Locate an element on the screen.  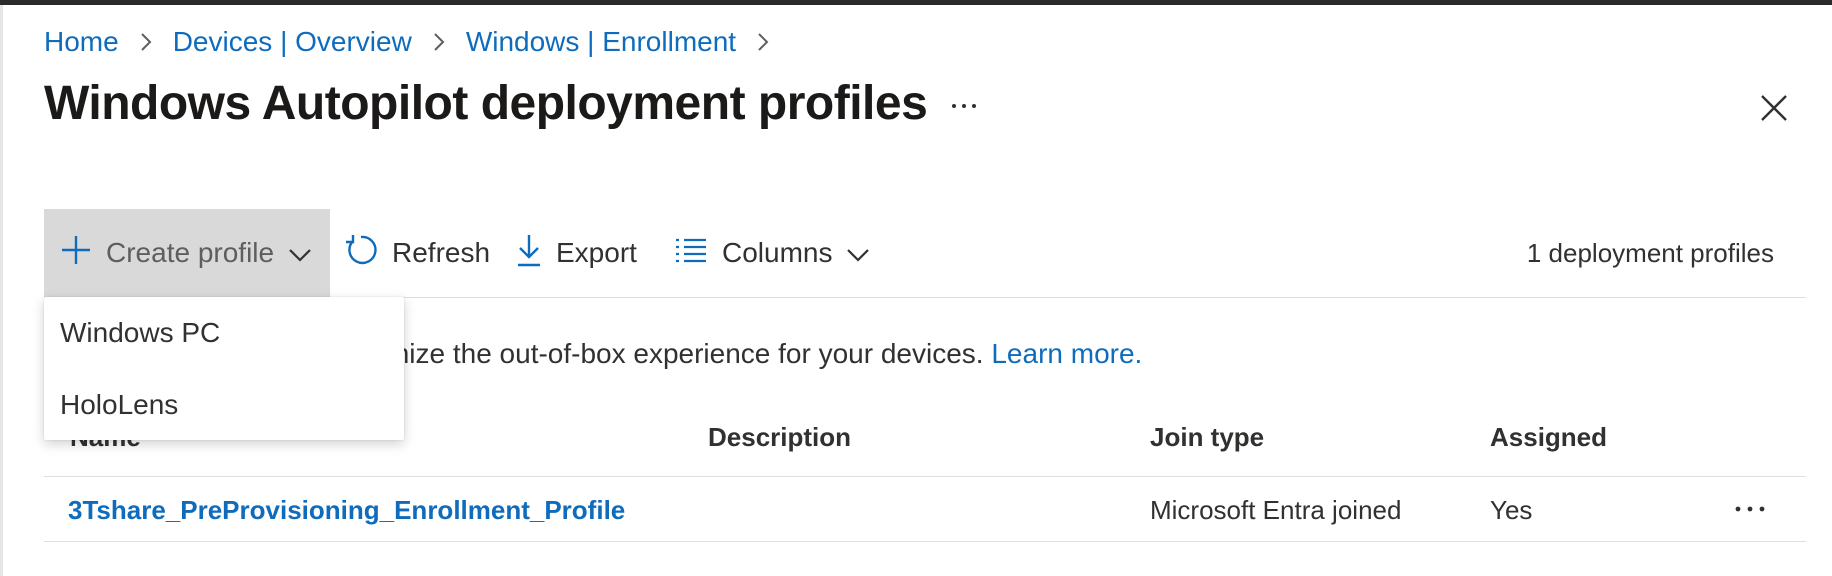
close-icon is located at coordinates (1774, 108).